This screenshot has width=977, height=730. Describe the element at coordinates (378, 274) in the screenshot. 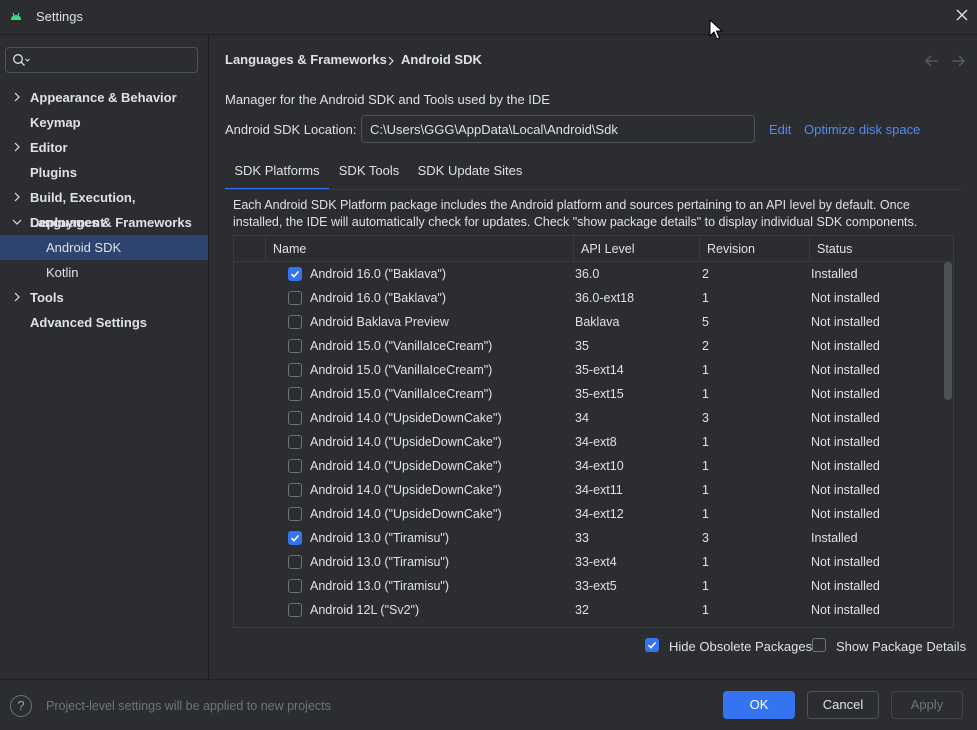

I see `cell-name: Android 16.0 ("Baklava")` at that location.